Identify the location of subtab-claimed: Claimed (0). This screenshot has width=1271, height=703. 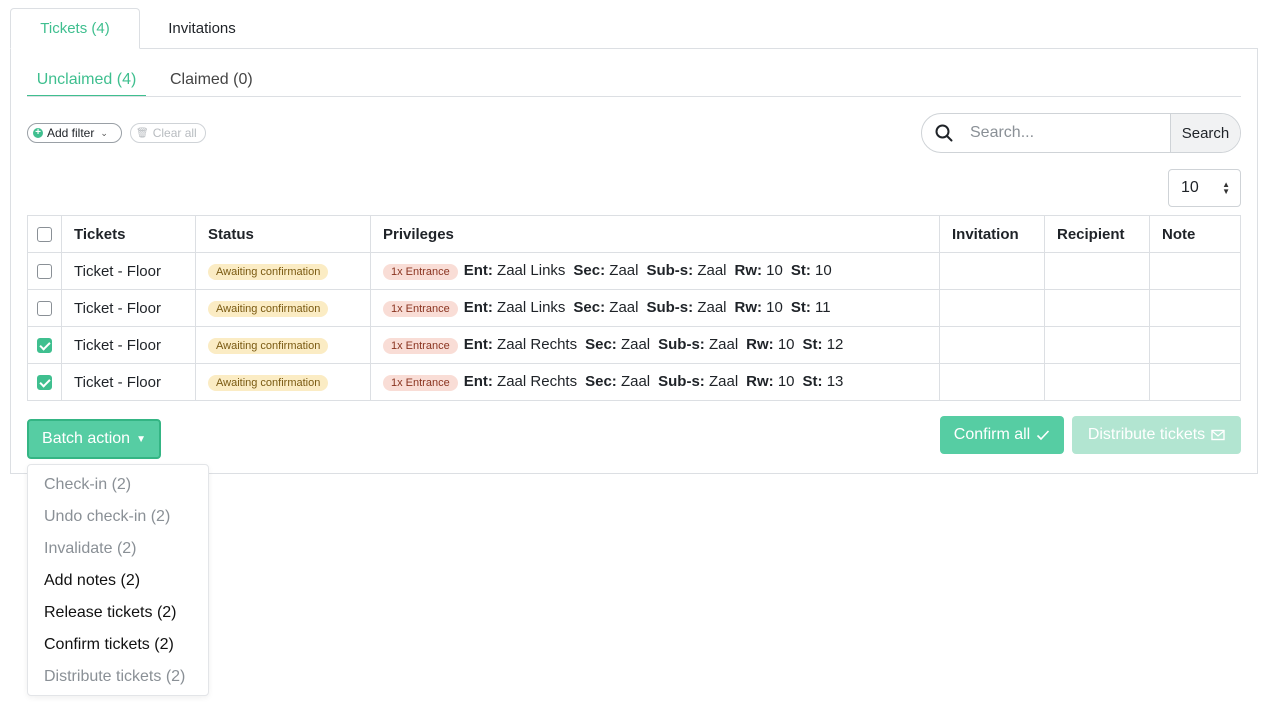
(211, 80).